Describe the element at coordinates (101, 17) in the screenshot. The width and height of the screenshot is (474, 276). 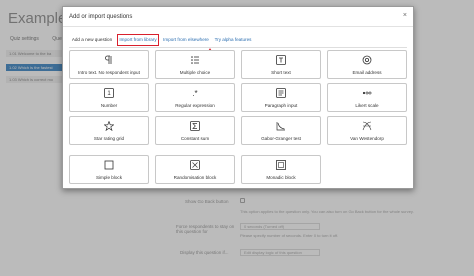
I see `dialog-title: Add or import questions` at that location.